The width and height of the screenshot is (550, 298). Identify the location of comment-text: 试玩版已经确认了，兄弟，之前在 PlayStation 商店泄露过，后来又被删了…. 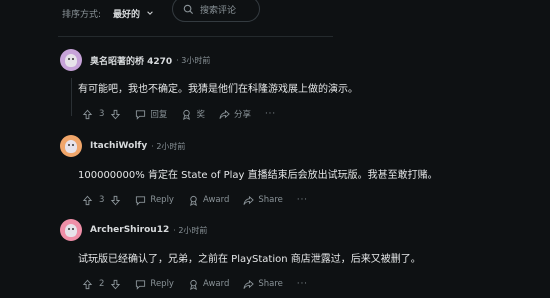
(249, 259).